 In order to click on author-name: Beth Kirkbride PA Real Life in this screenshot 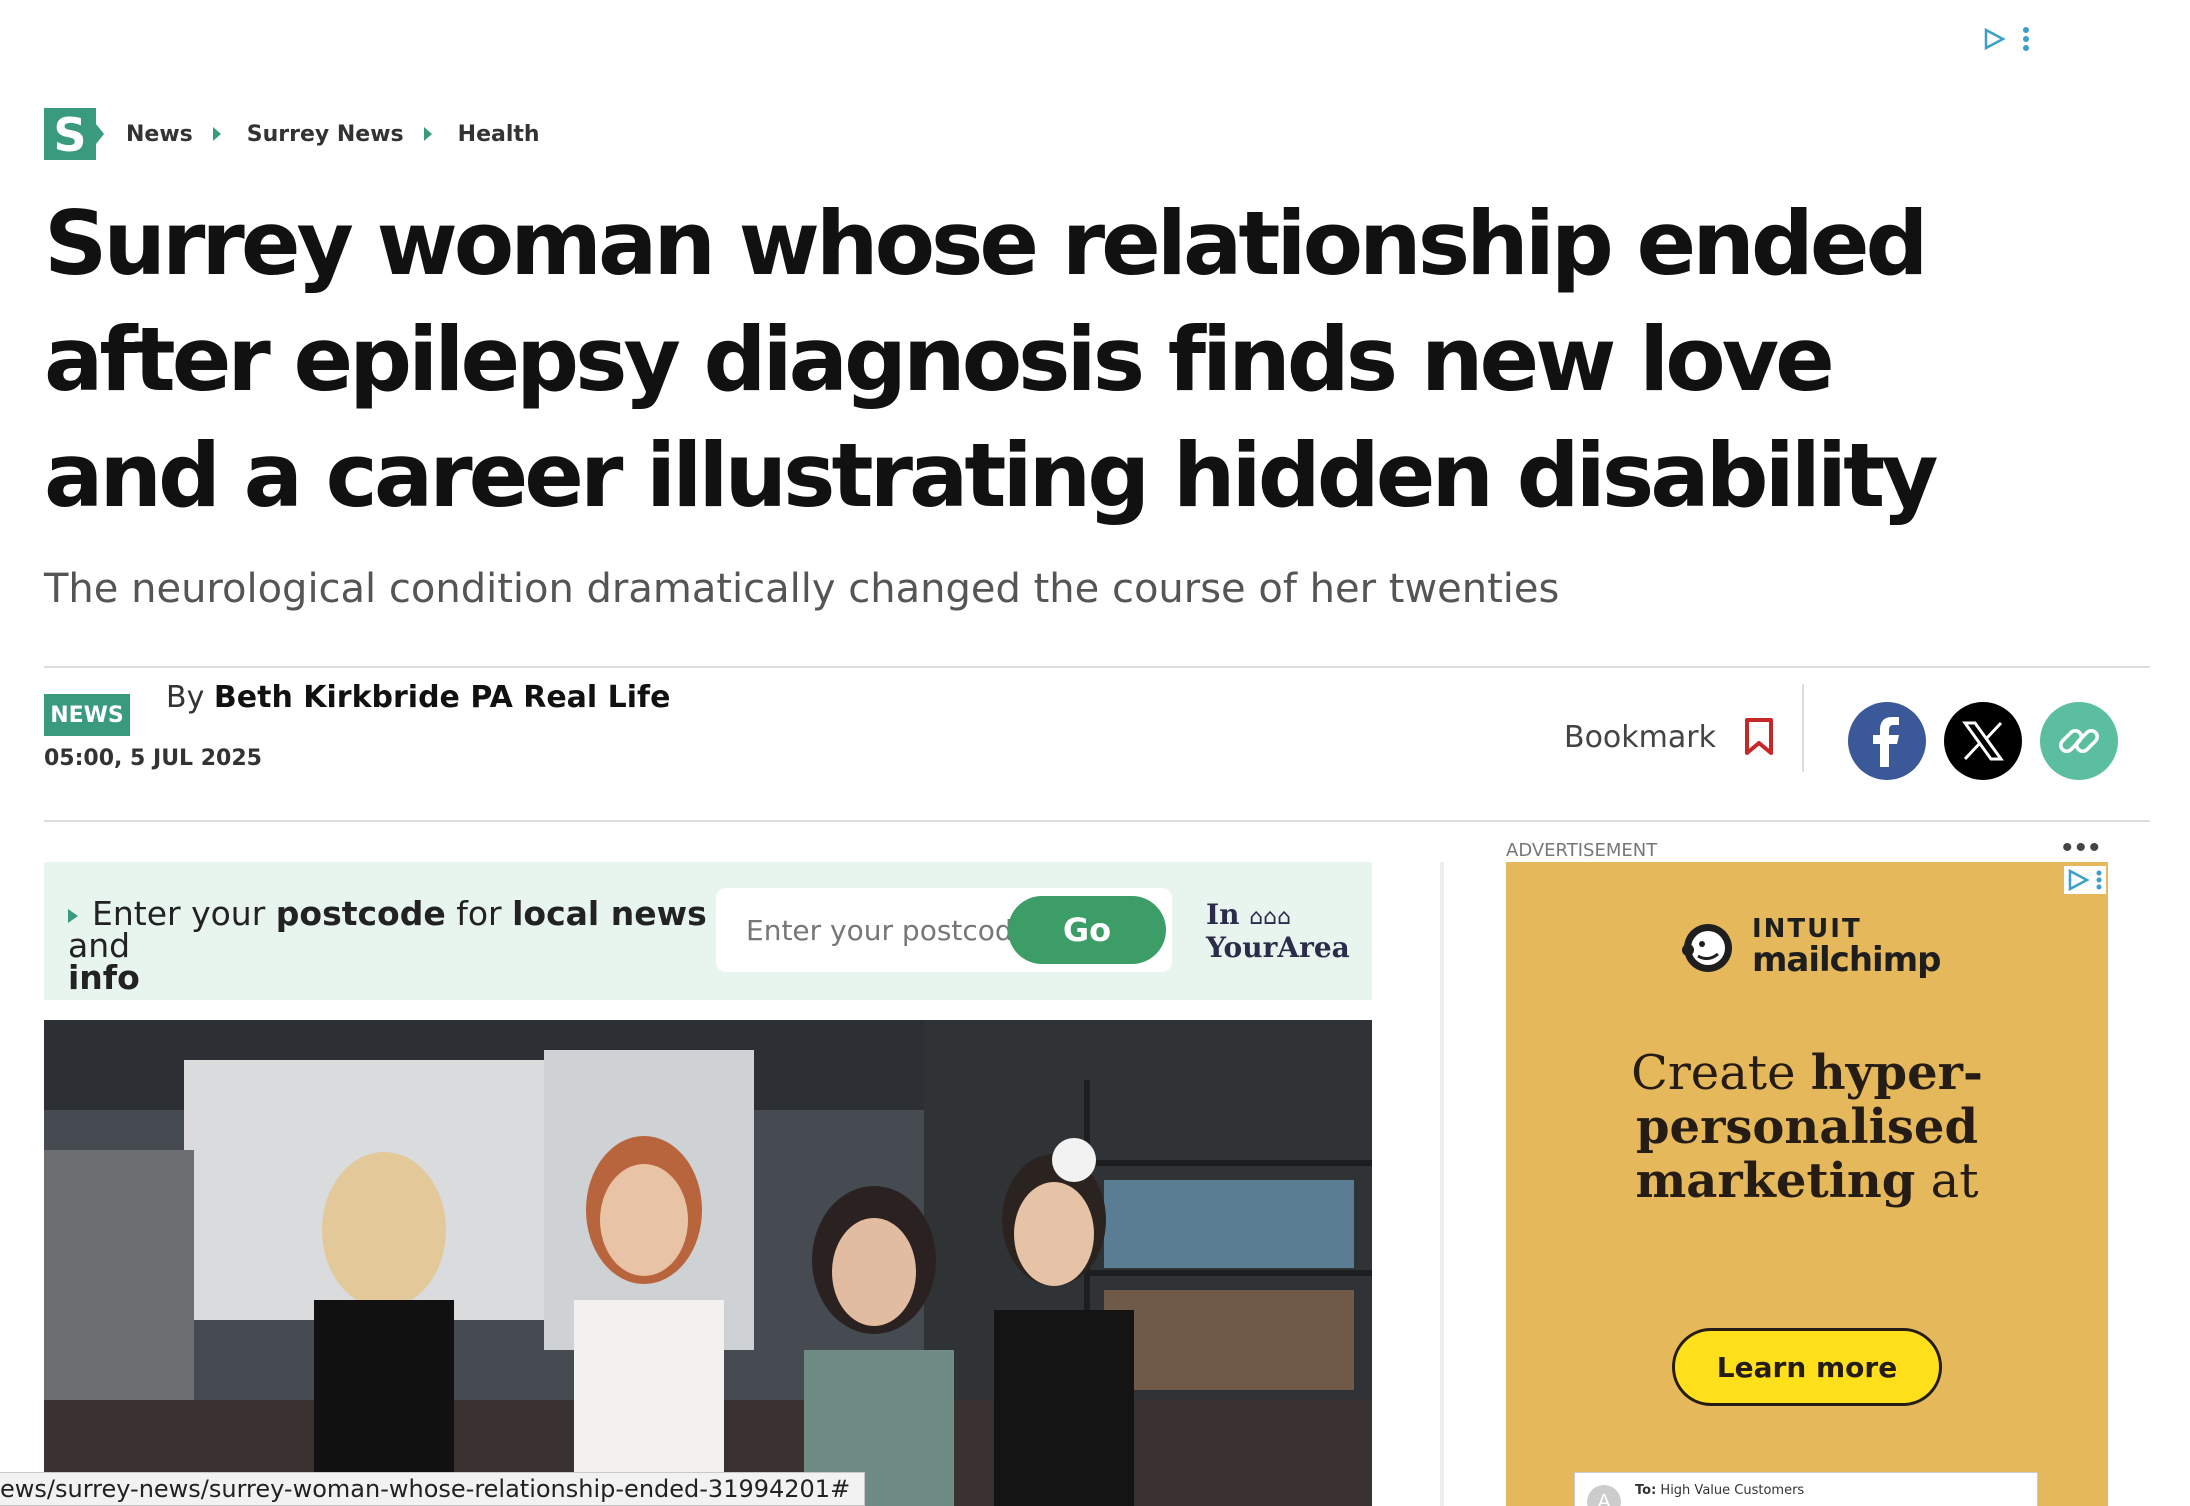, I will do `click(442, 697)`.